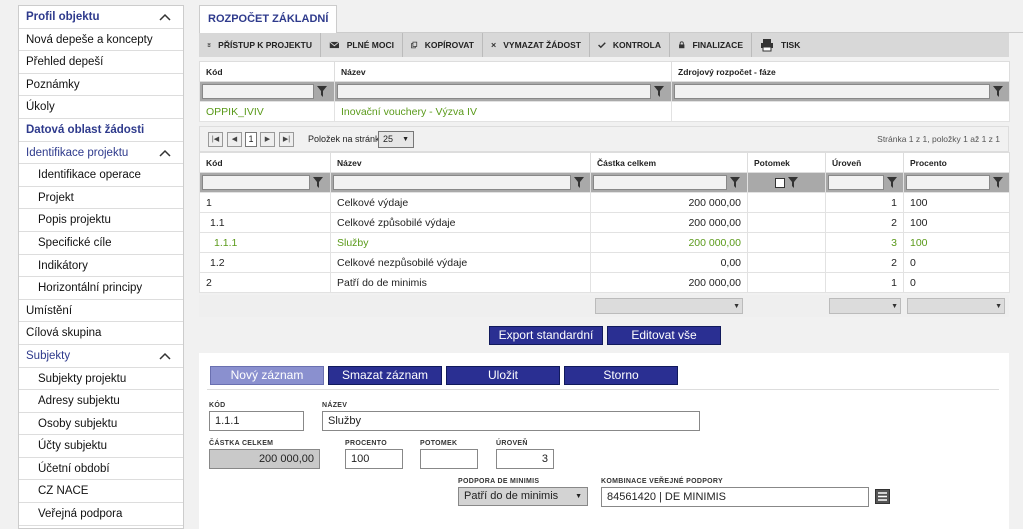  I want to click on deminimis-select: Patří do de minimis ▼, so click(523, 496).